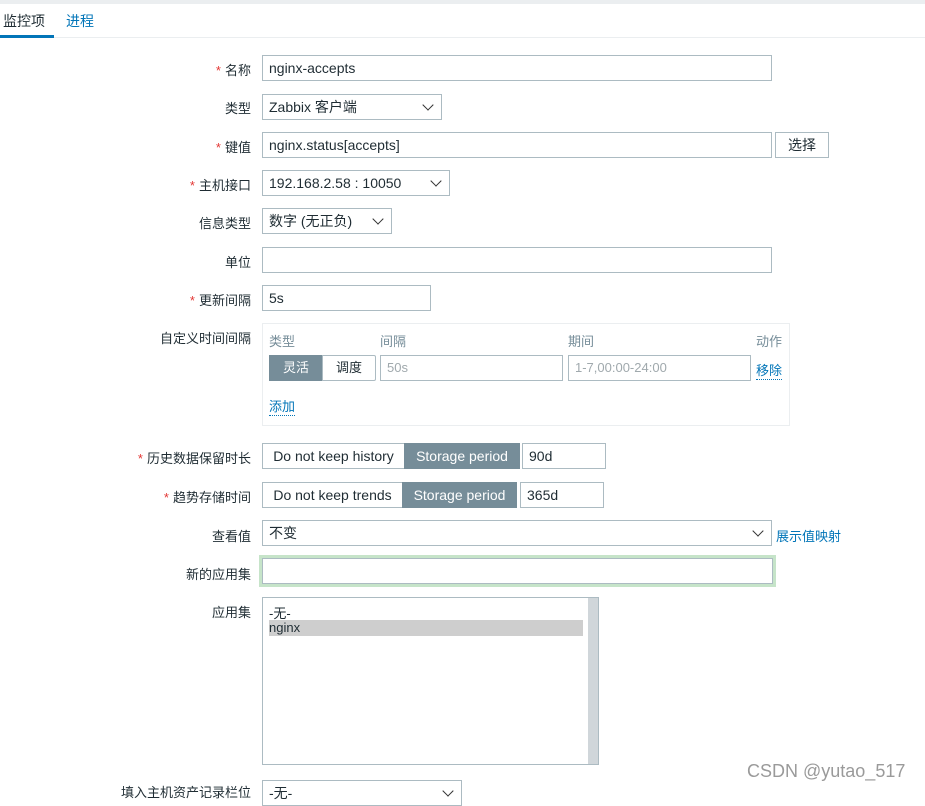 The height and width of the screenshot is (806, 925). I want to click on interface-label: * 主机接口, so click(220, 185).